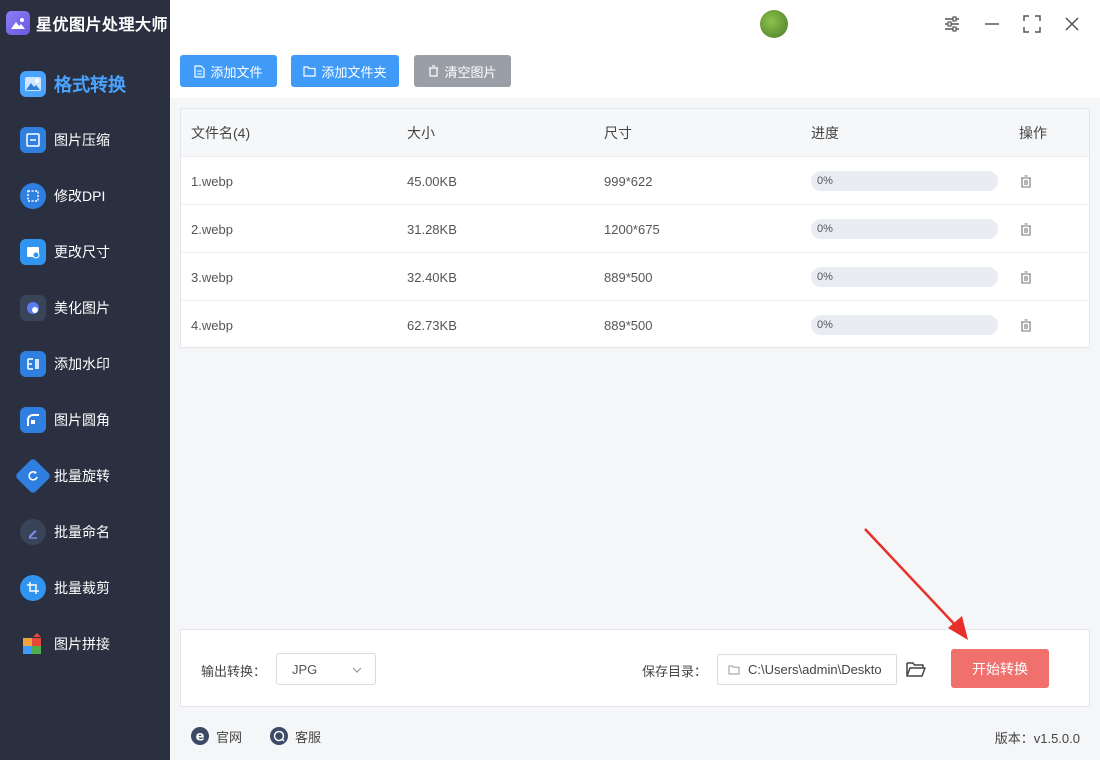 The width and height of the screenshot is (1100, 760). I want to click on version-text: 版本：v1.5.0.0, so click(1037, 738).